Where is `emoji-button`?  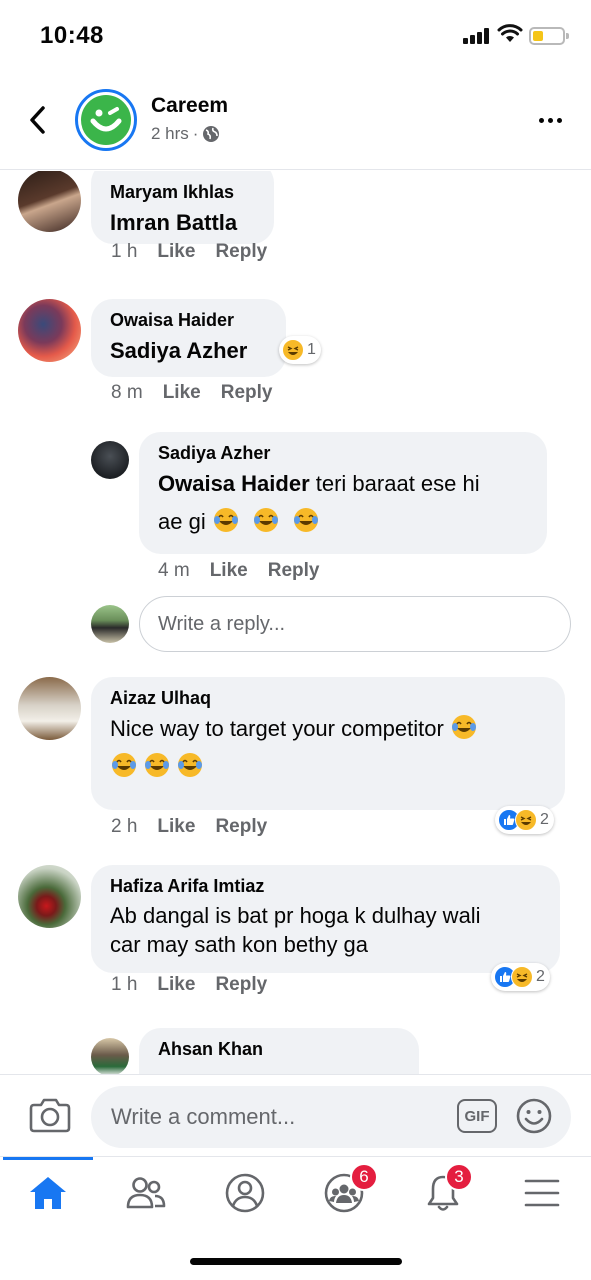 emoji-button is located at coordinates (534, 1116).